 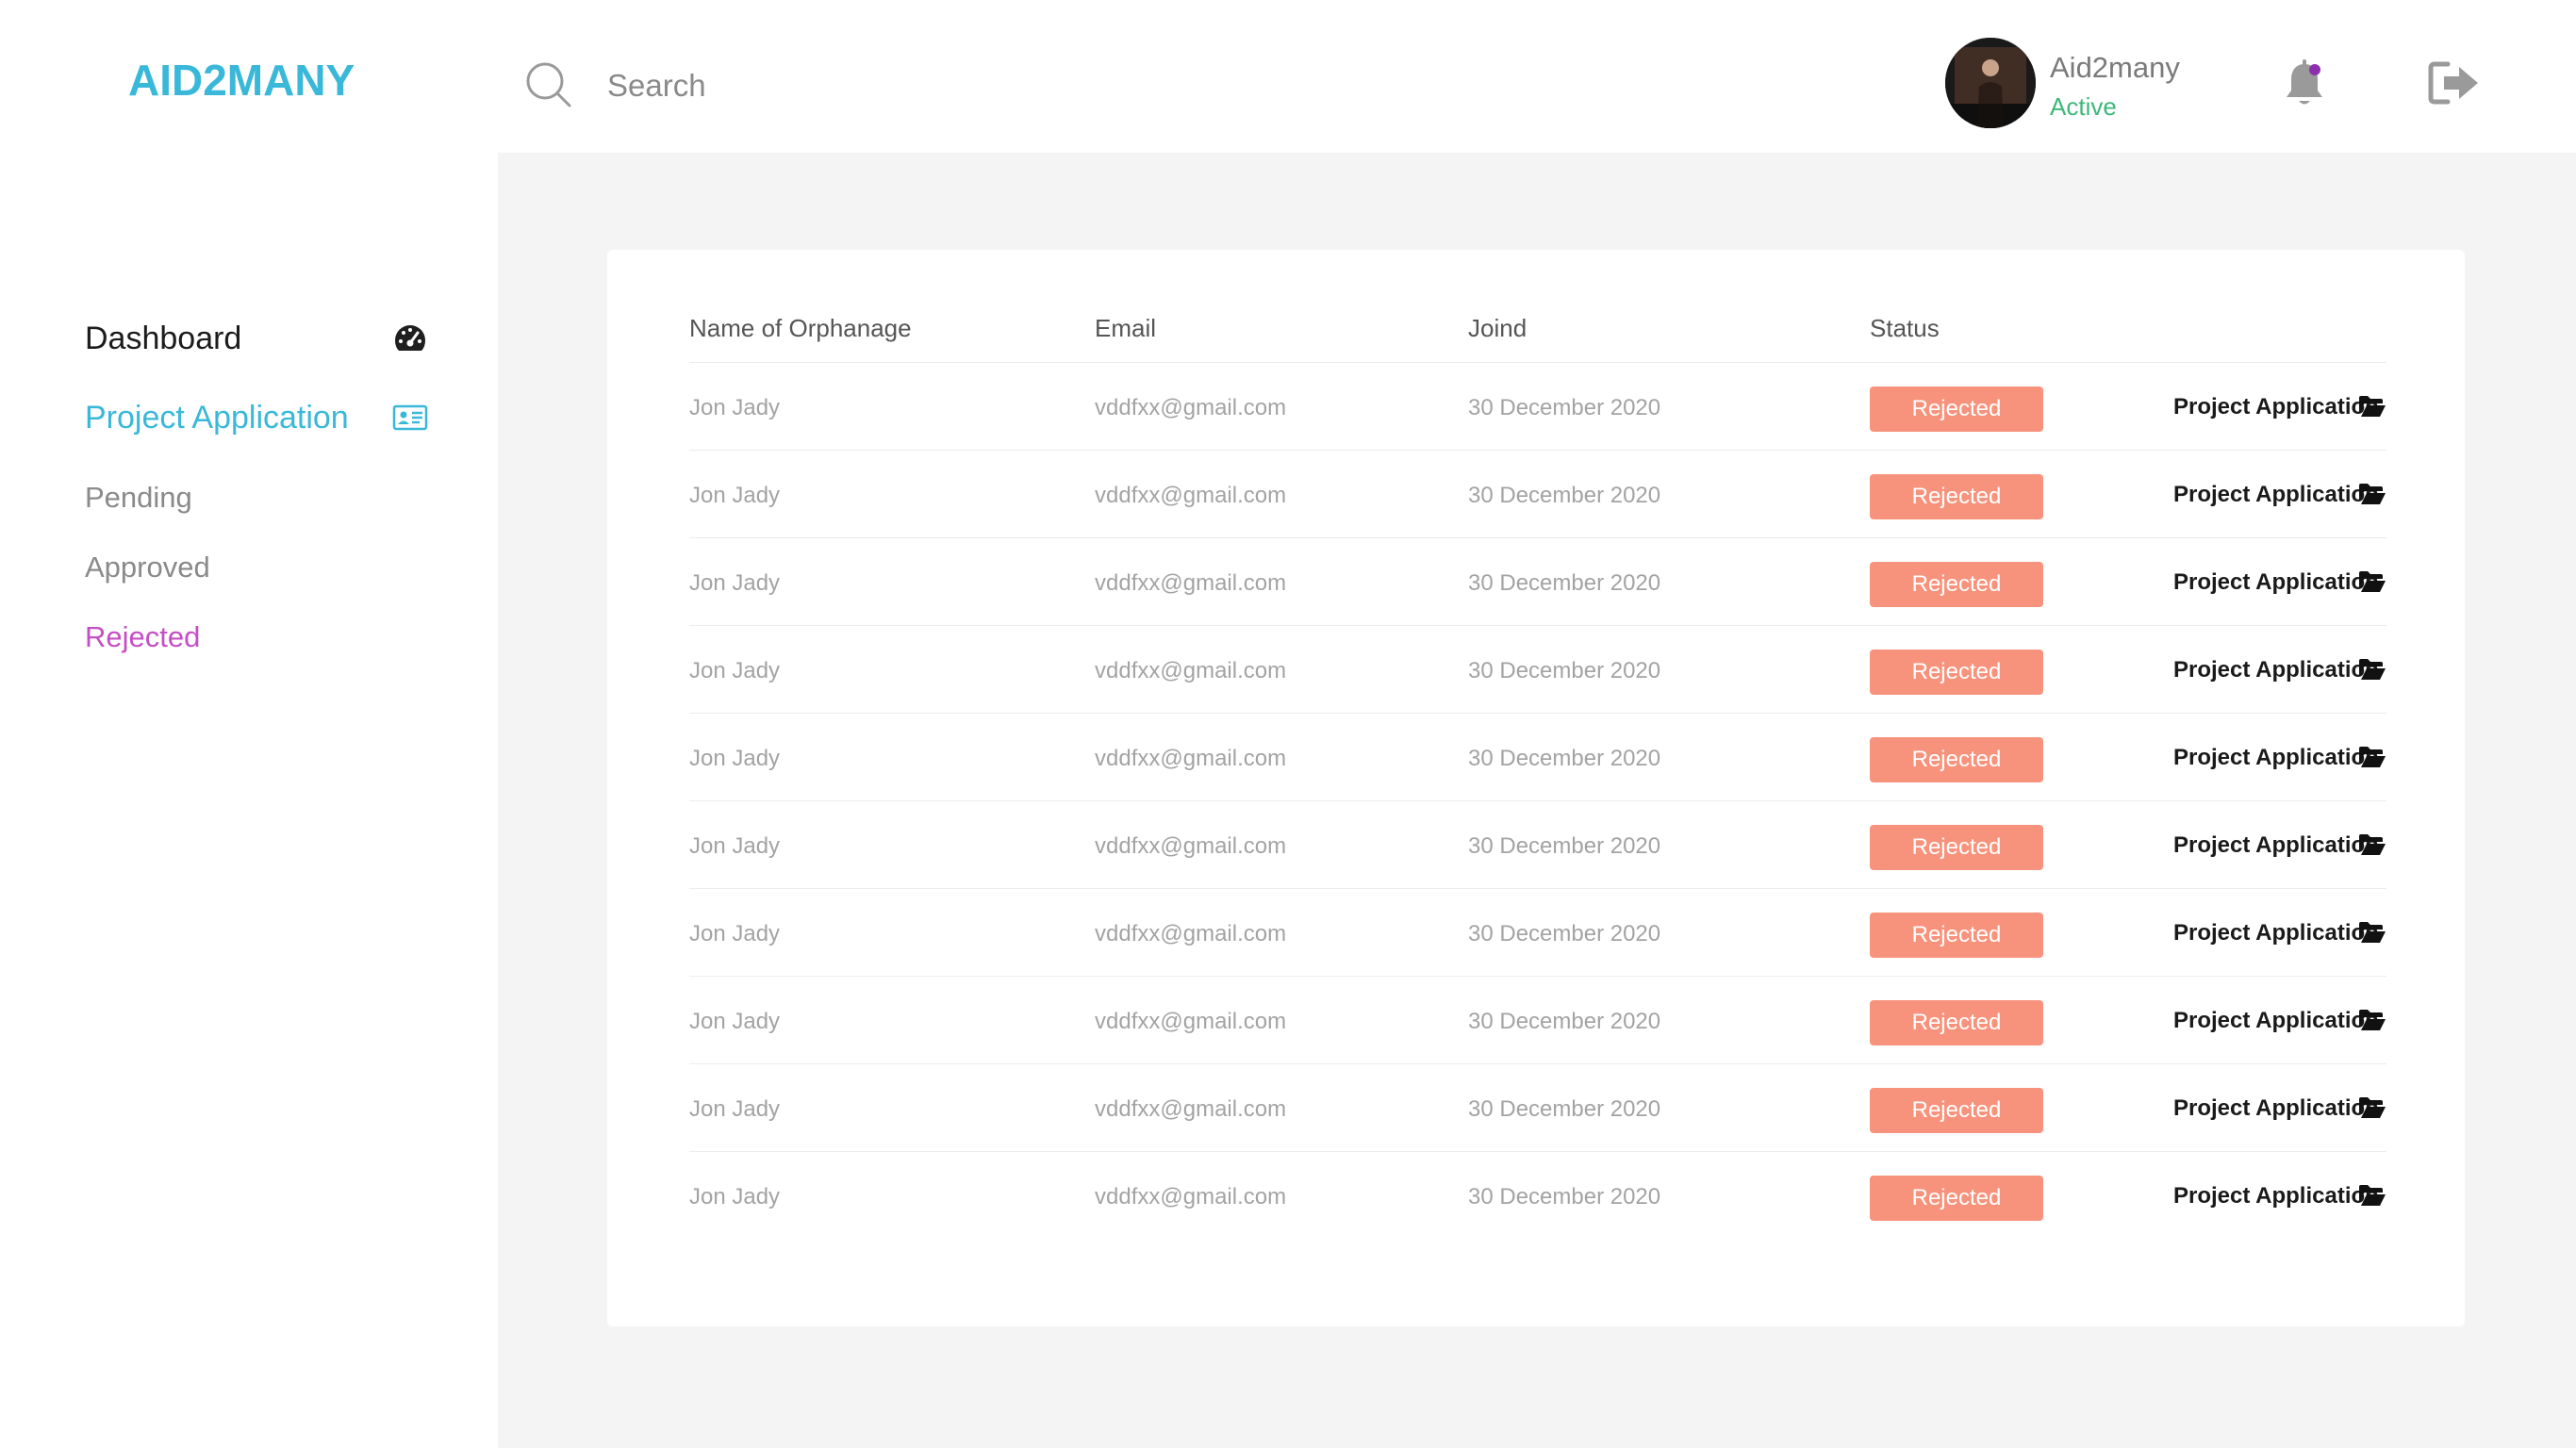 I want to click on sidebar-item-project-application: Project Application, so click(x=217, y=418).